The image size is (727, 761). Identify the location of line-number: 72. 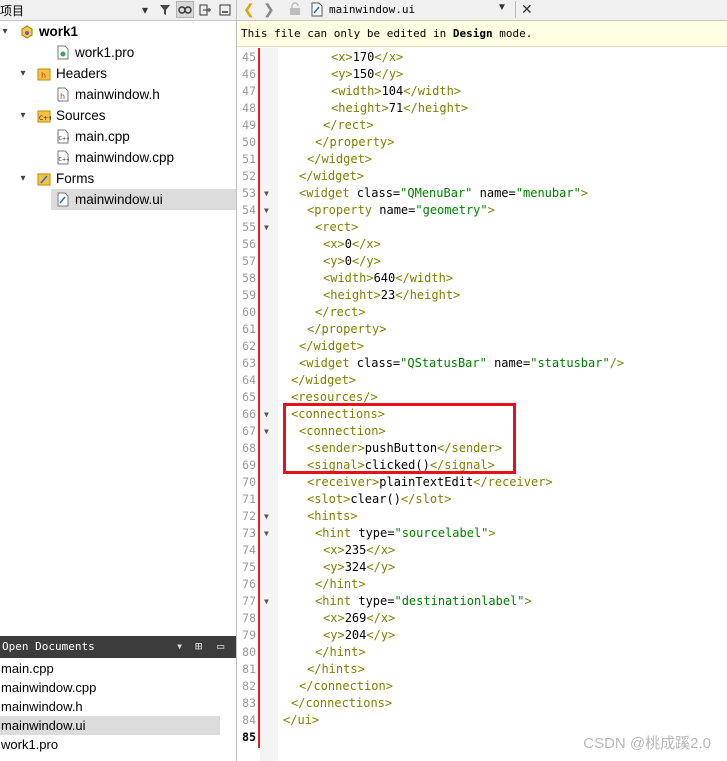
(249, 516).